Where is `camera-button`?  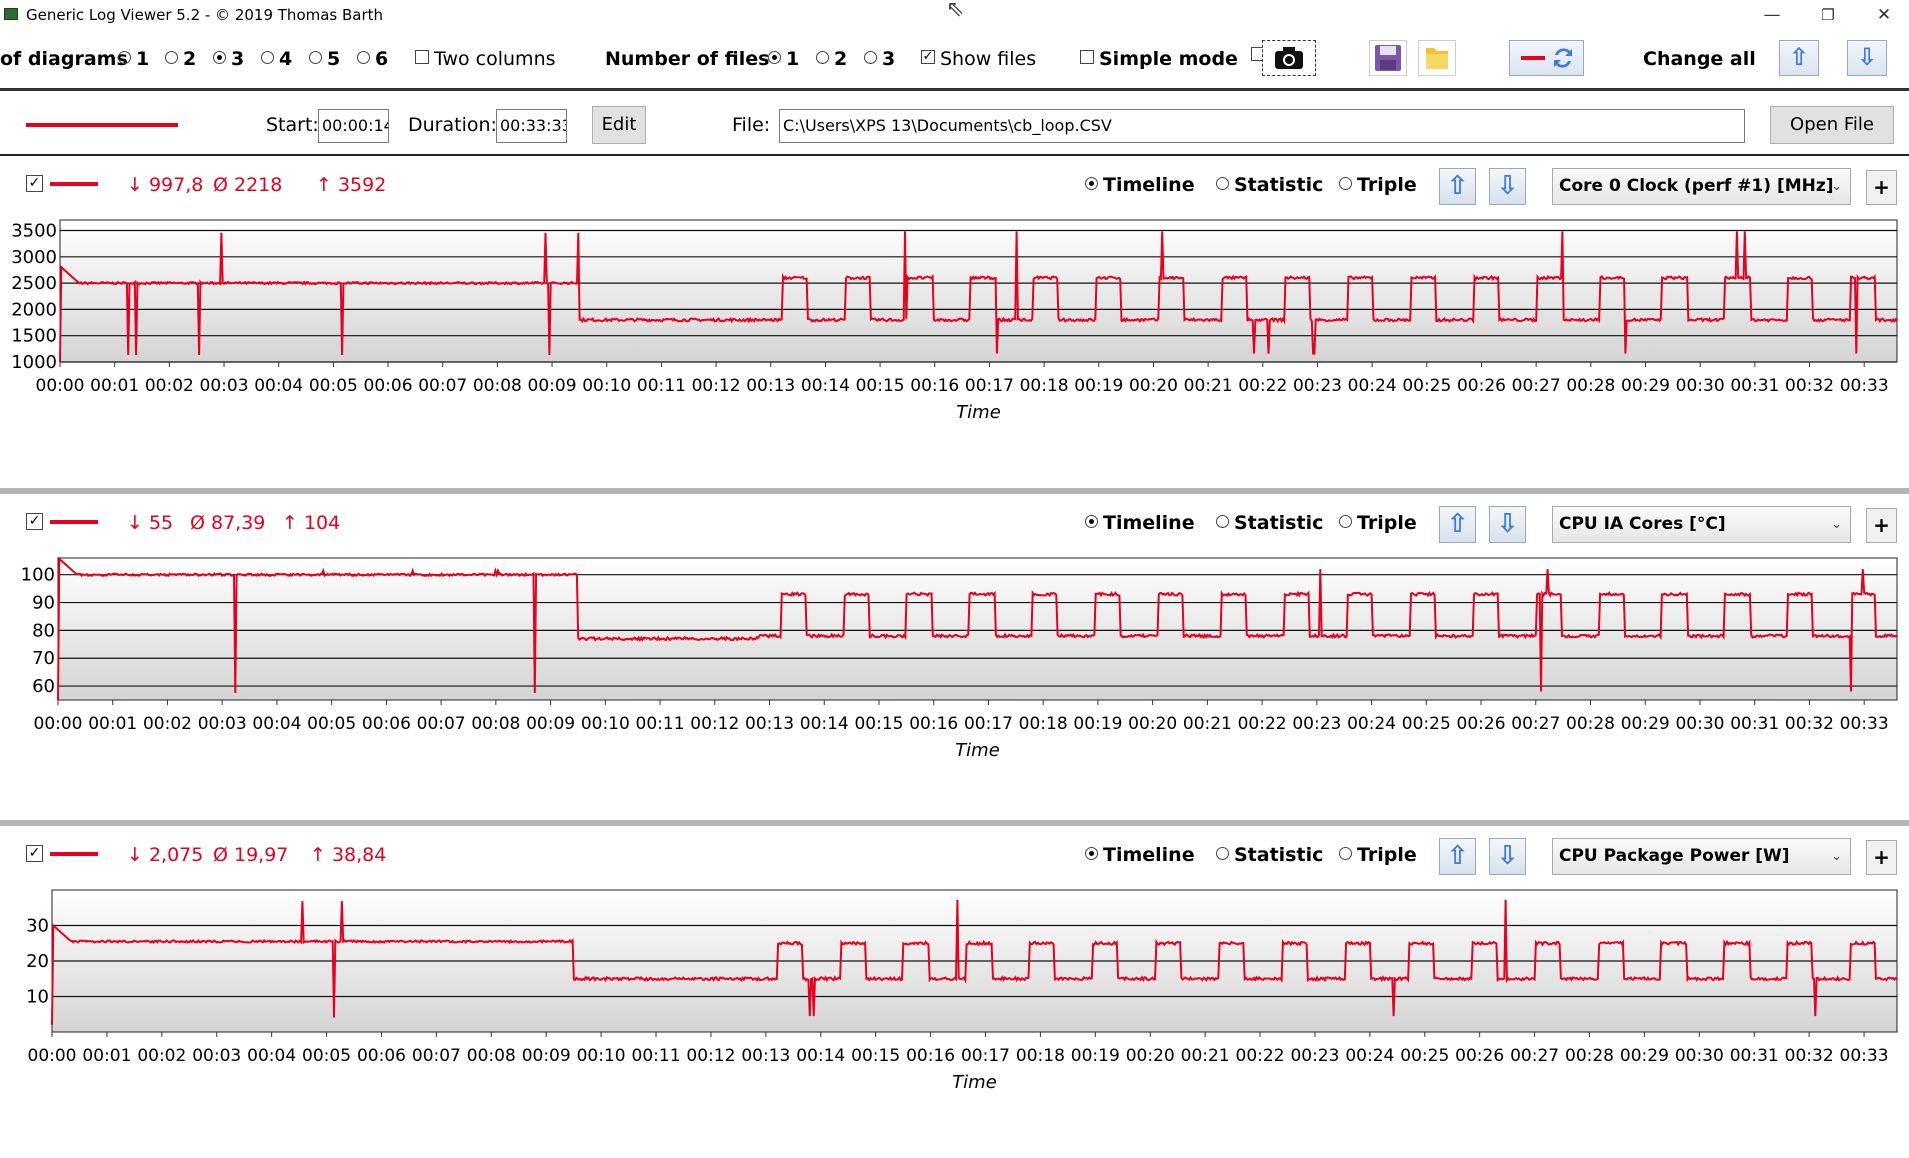
camera-button is located at coordinates (1289, 58).